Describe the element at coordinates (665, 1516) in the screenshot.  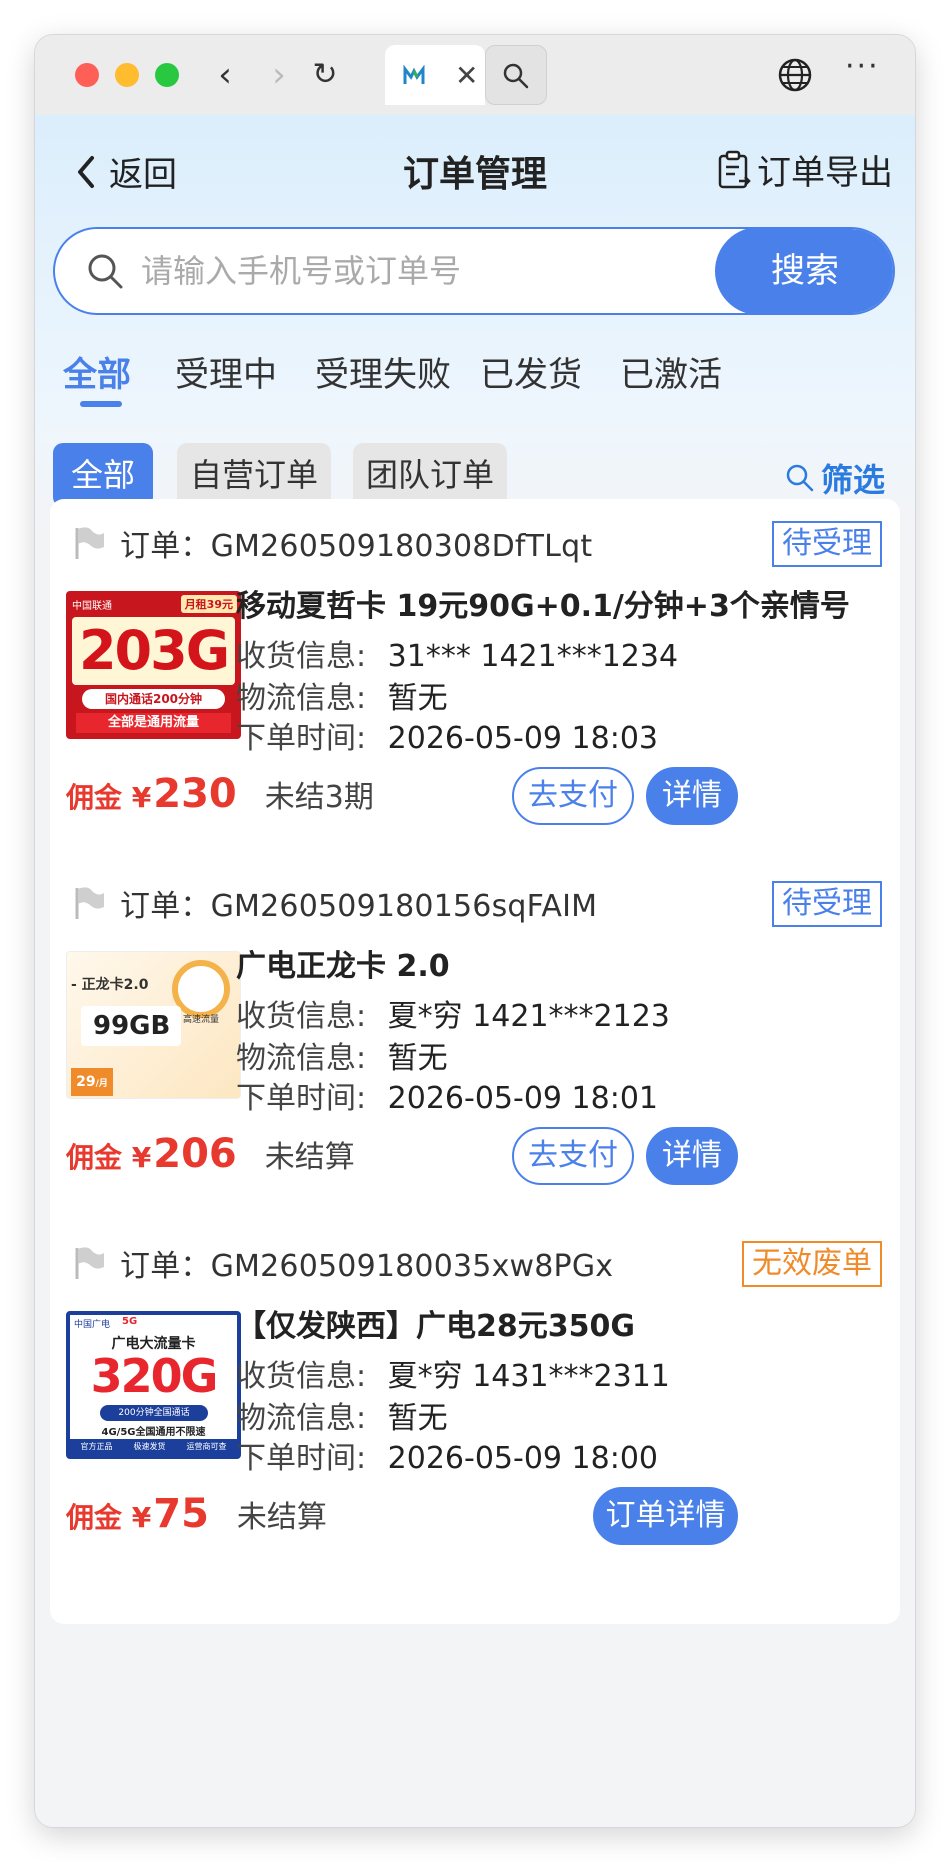
I see `order-detail-button: 订单详情` at that location.